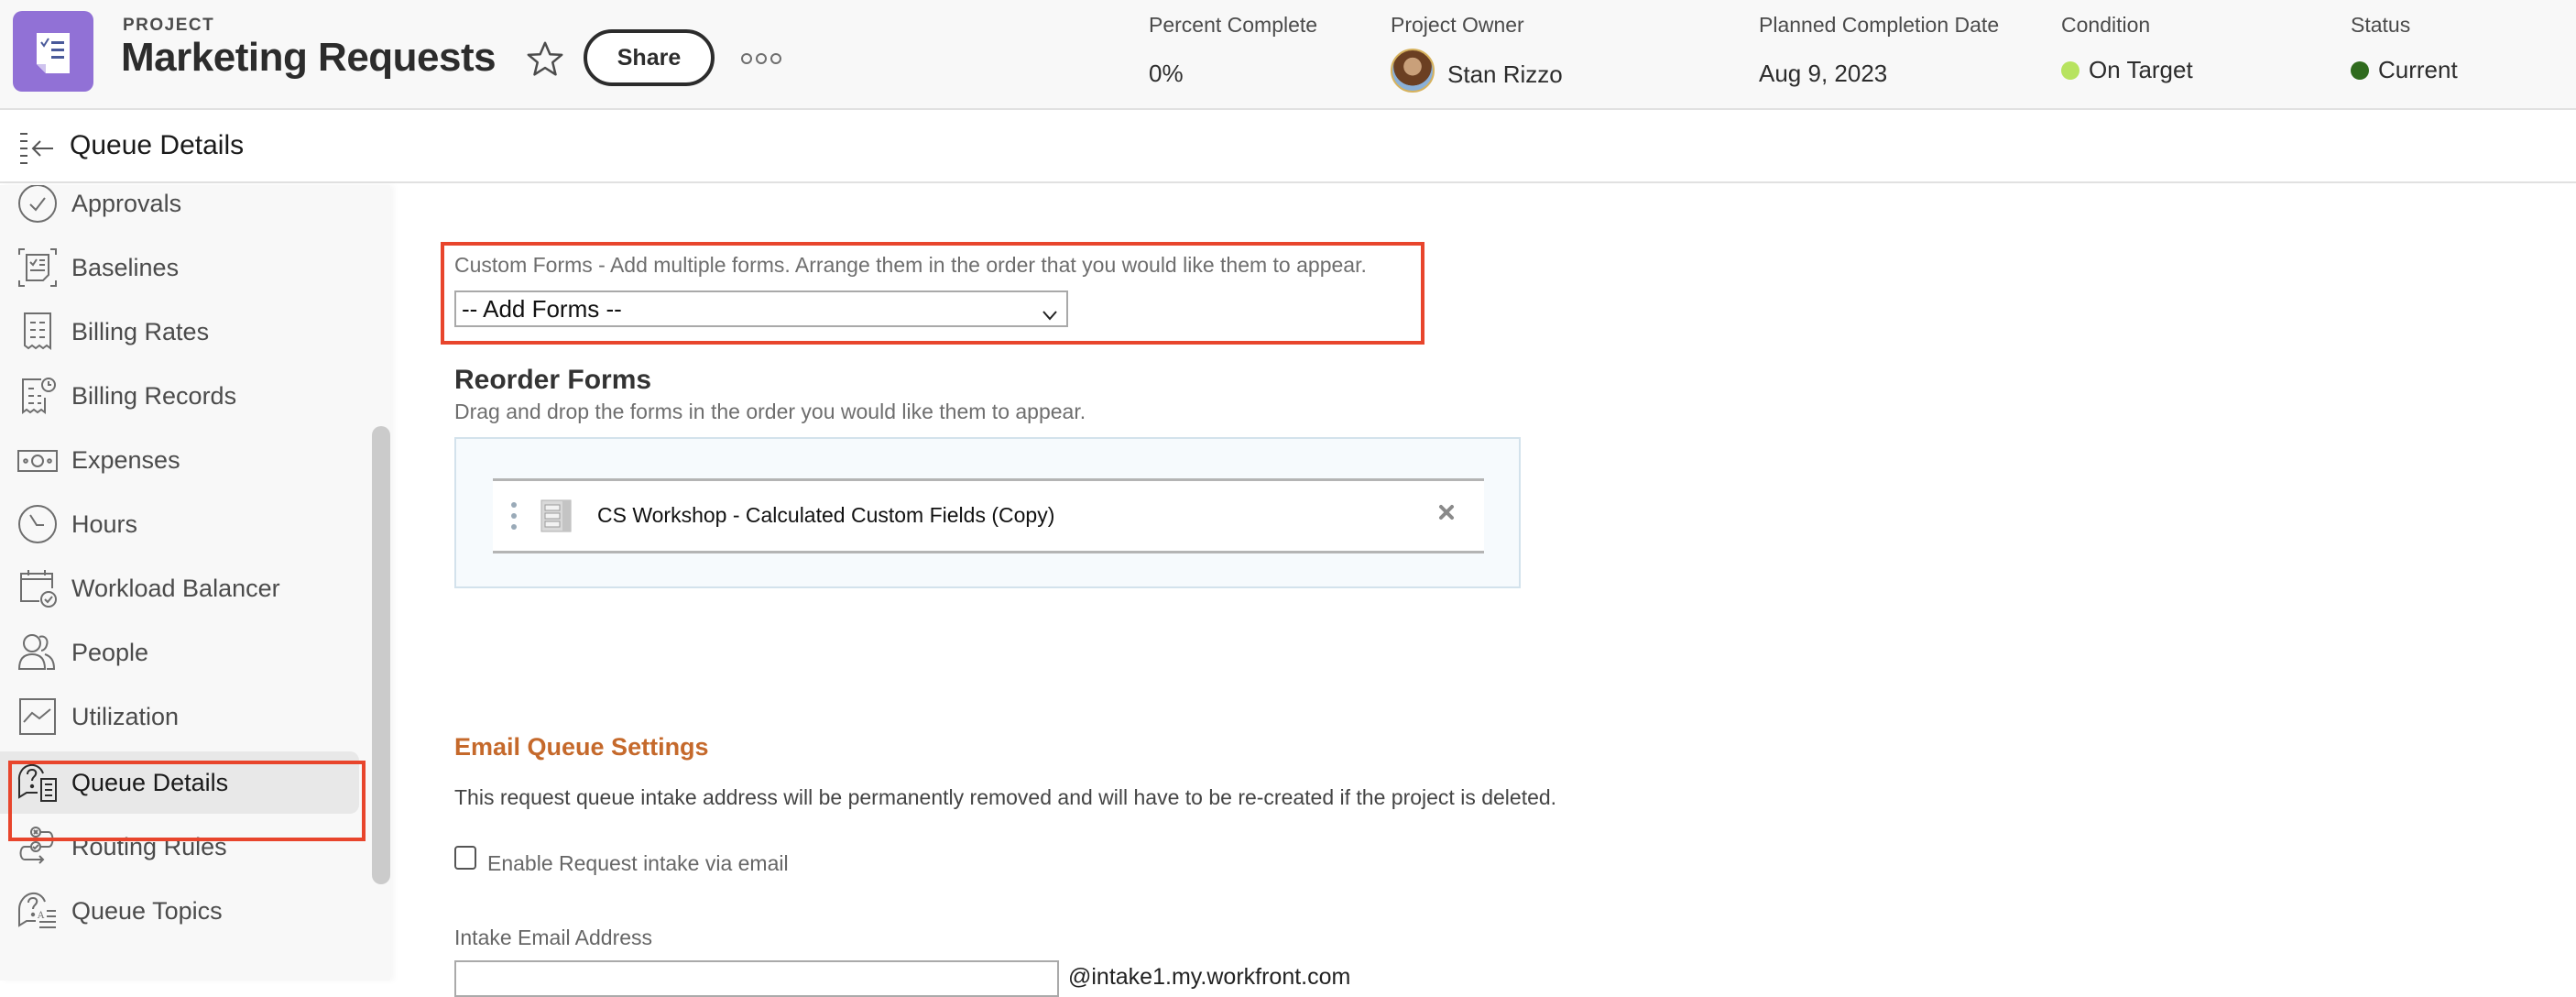 This screenshot has height=997, width=2576. Describe the element at coordinates (38, 524) in the screenshot. I see `clock-icon` at that location.